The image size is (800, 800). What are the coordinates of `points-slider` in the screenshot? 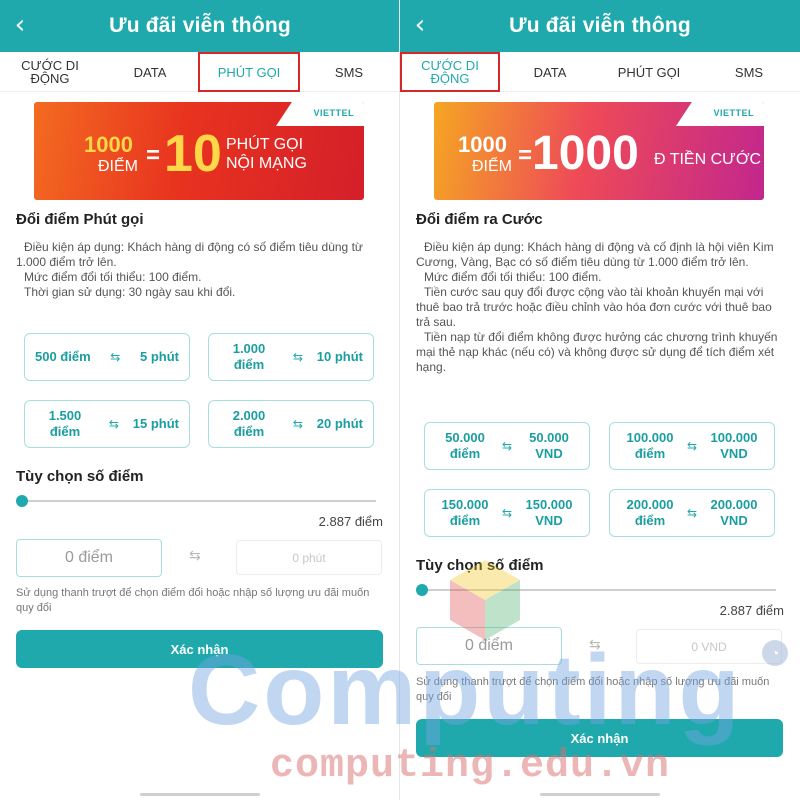 It's located at (196, 501).